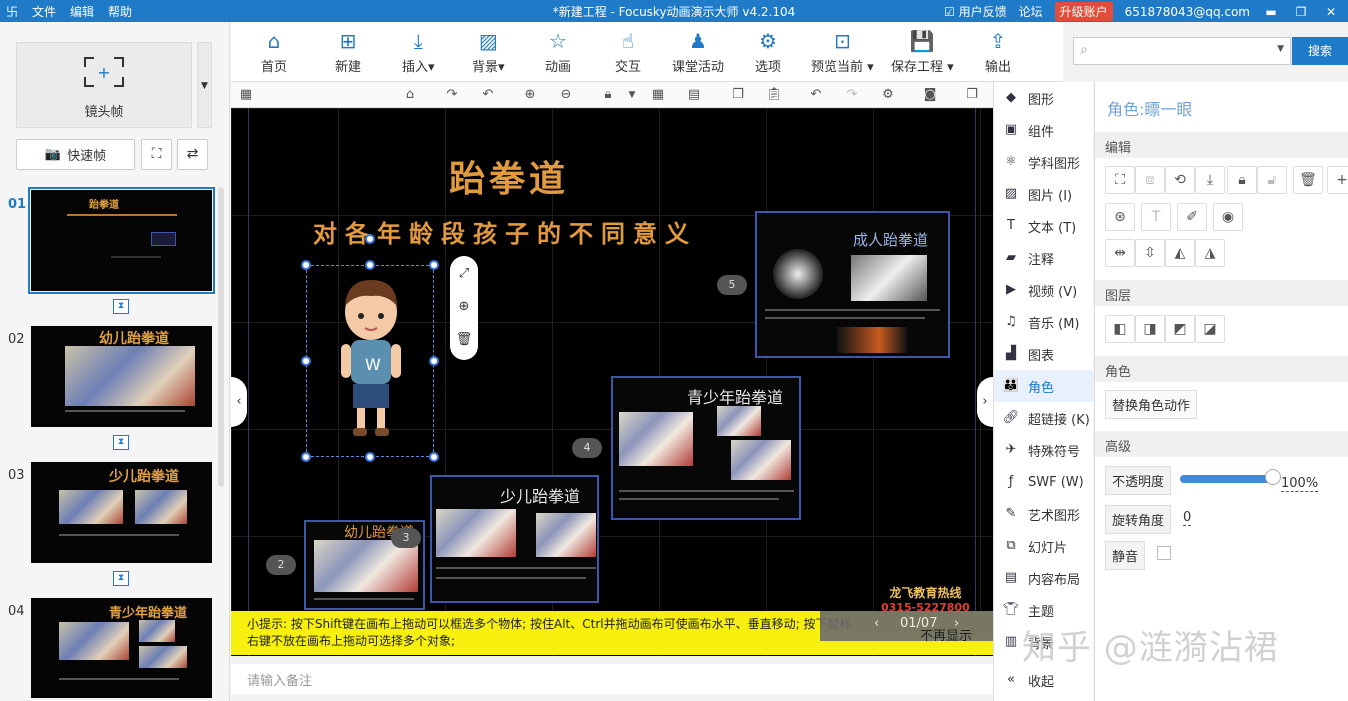  Describe the element at coordinates (852, 95) in the screenshot. I see `redo-icon: ↷` at that location.